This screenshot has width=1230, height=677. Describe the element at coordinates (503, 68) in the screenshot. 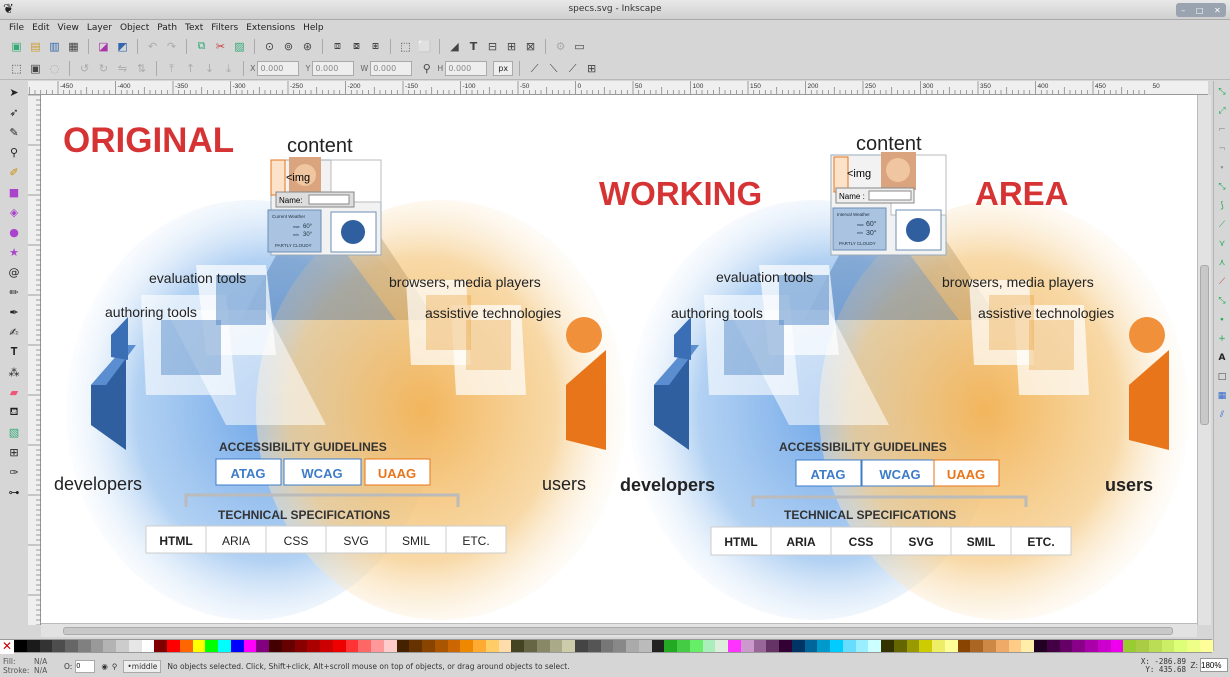

I see `unit-select: px` at that location.